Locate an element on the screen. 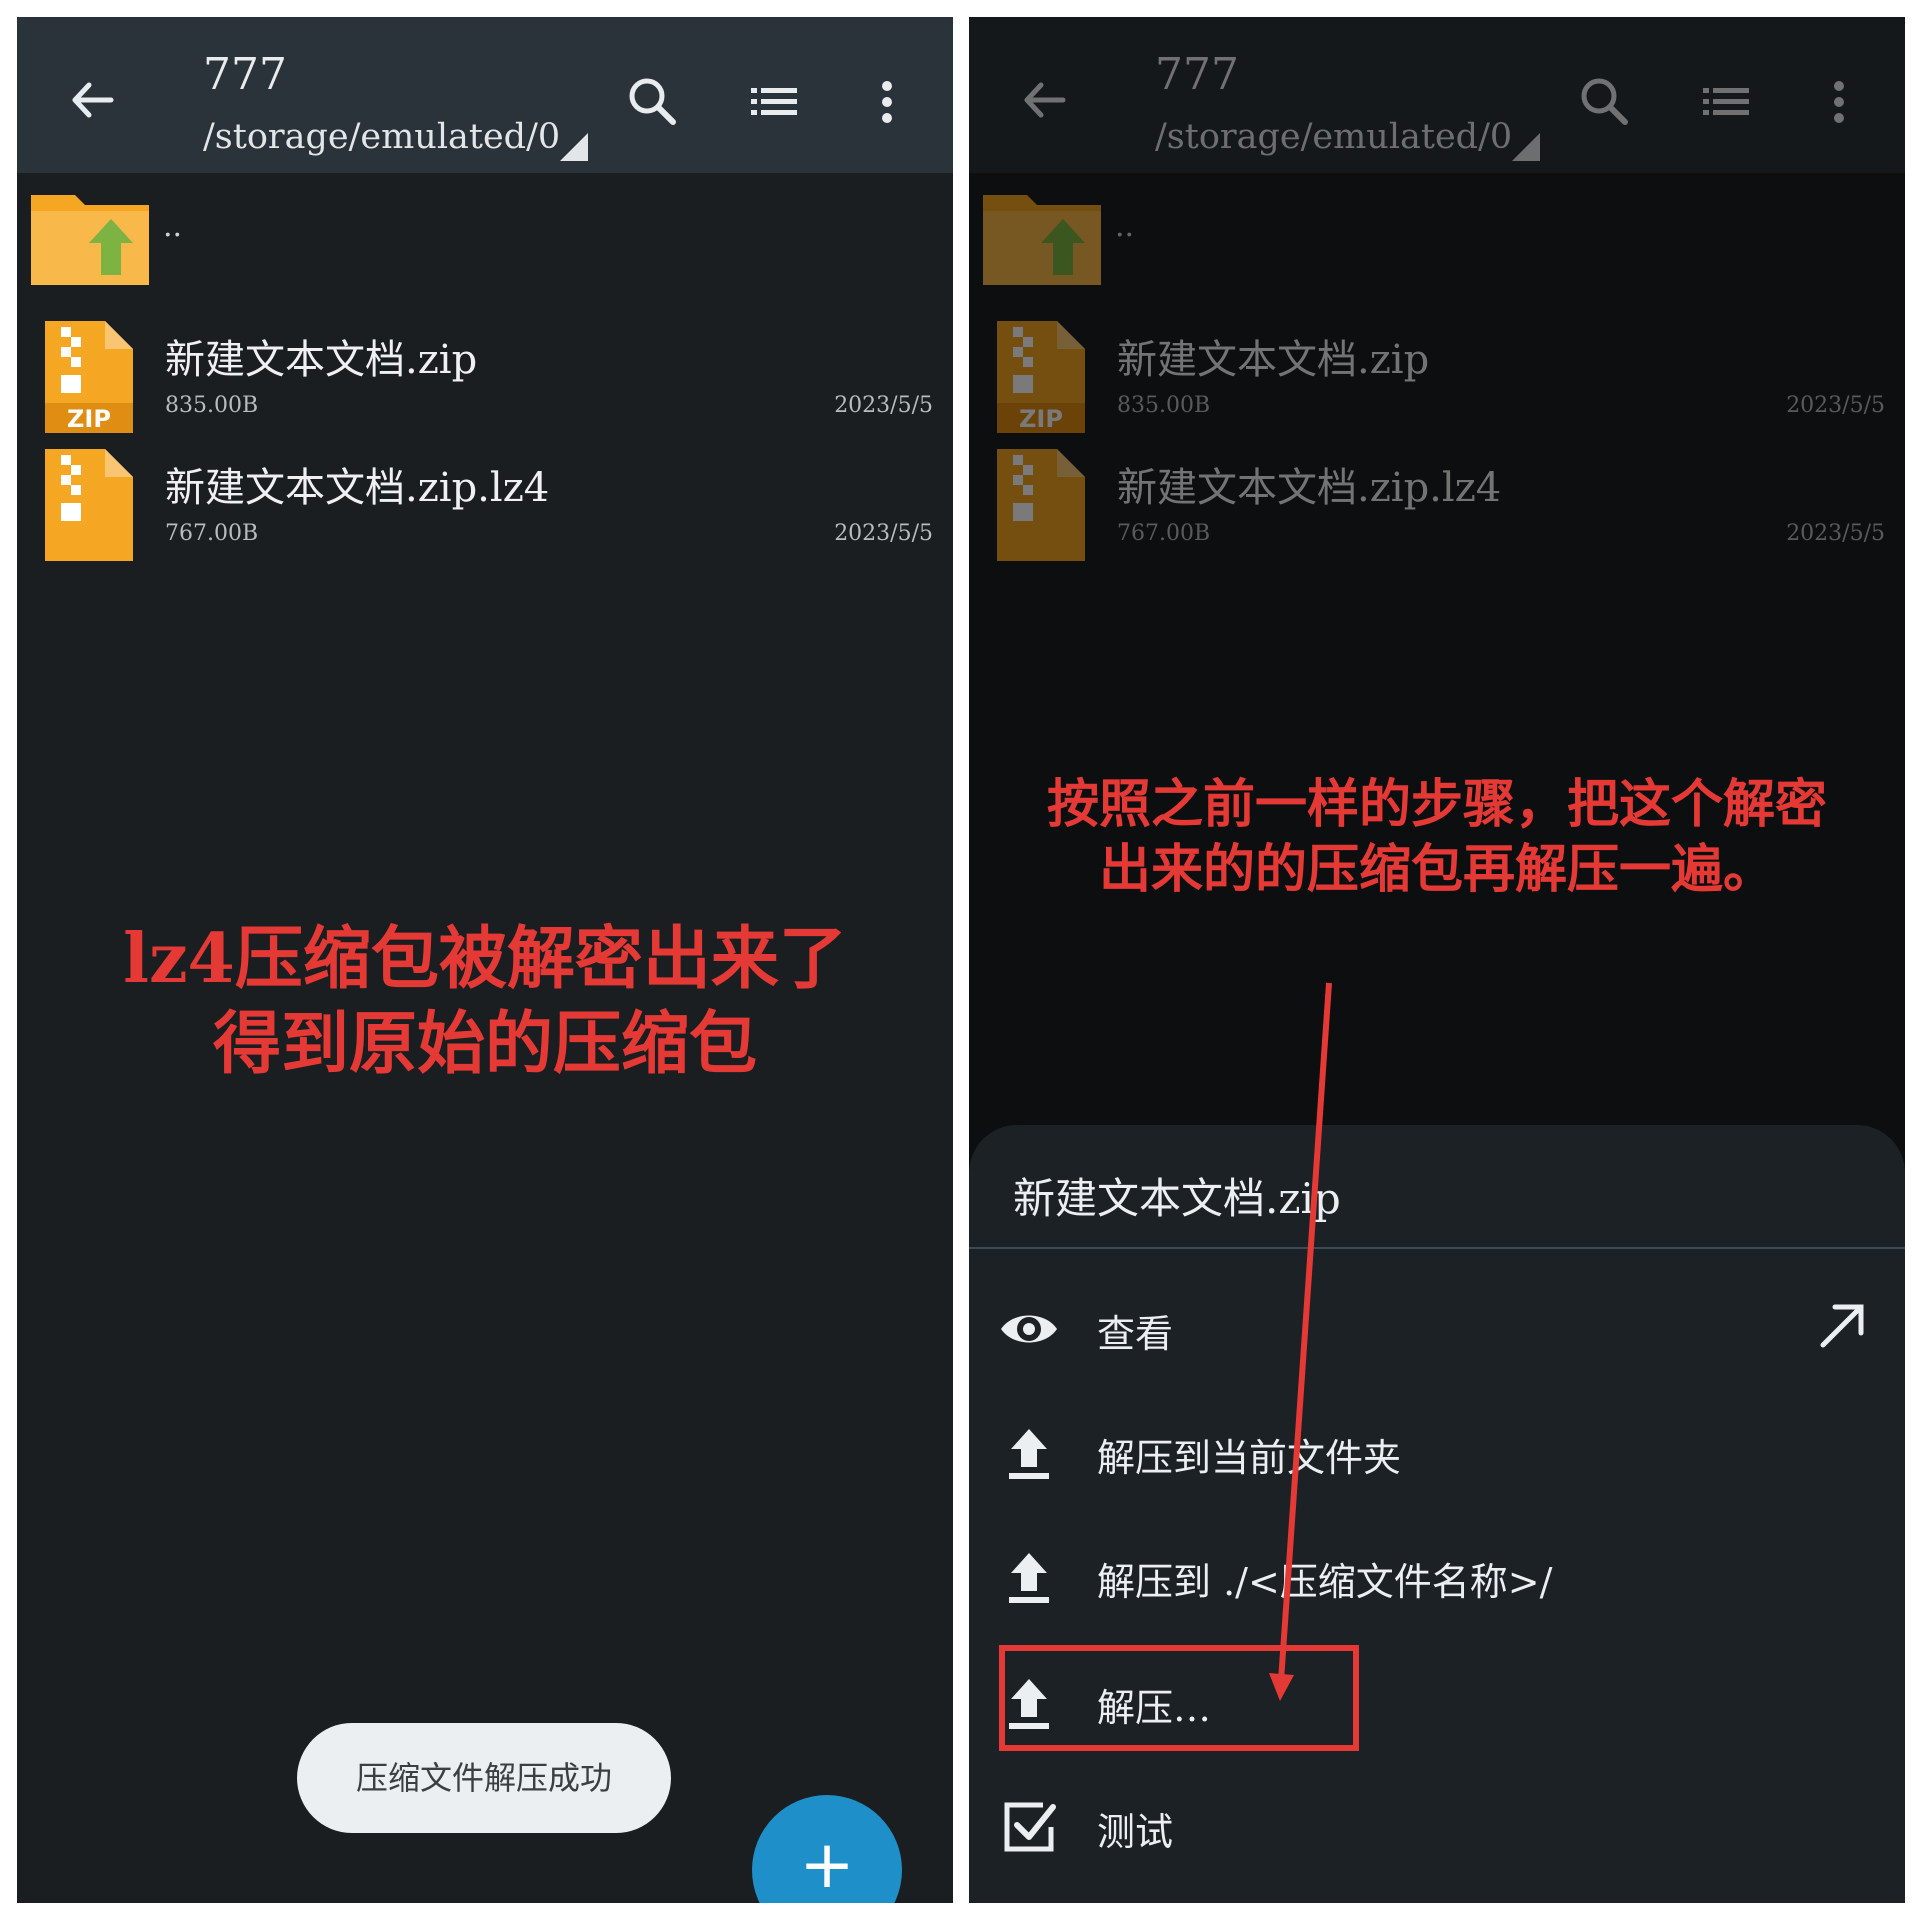  zip-file-icon: ZIP is located at coordinates (89, 377).